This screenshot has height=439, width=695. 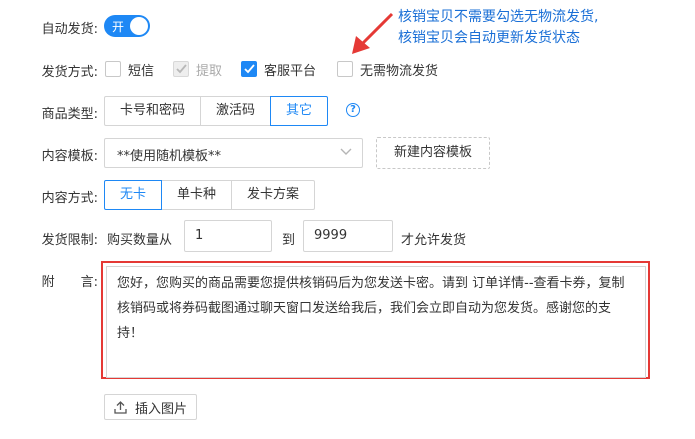 I want to click on product-type-card-password: 卡号和密码, so click(x=153, y=111).